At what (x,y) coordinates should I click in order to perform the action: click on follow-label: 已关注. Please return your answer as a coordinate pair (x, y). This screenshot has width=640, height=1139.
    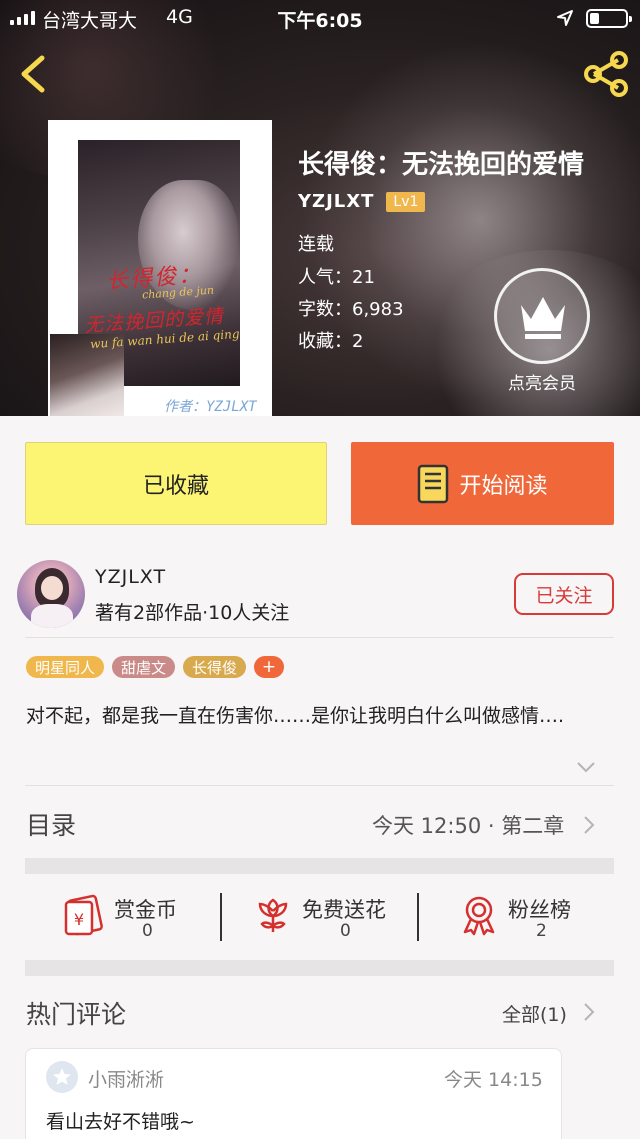
    Looking at the image, I should click on (564, 595).